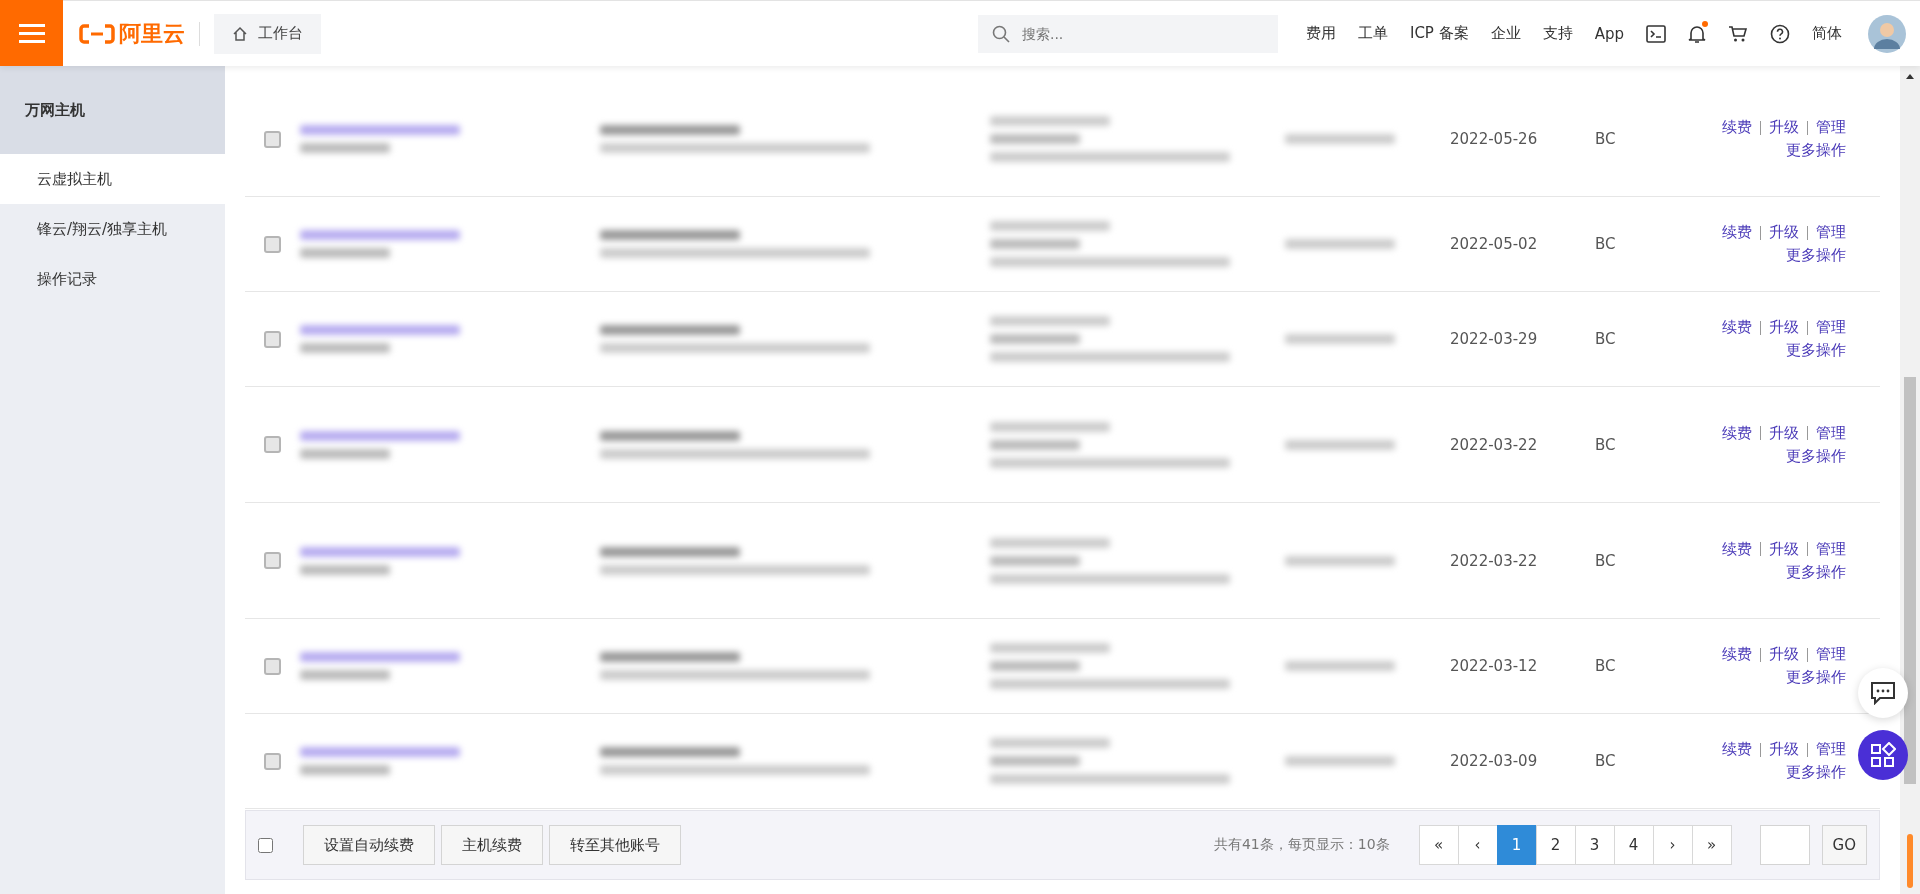 Image resolution: width=1920 pixels, height=894 pixels. Describe the element at coordinates (240, 33) in the screenshot. I see `home-icon` at that location.